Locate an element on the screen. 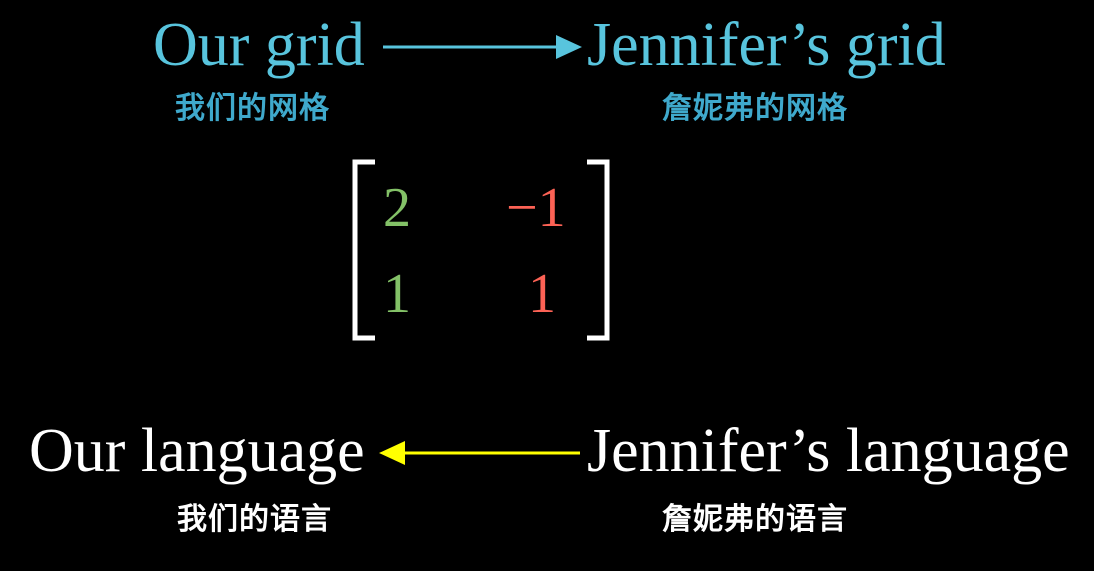 This screenshot has width=1094, height=571. matrix-right-bracket is located at coordinates (598, 250).